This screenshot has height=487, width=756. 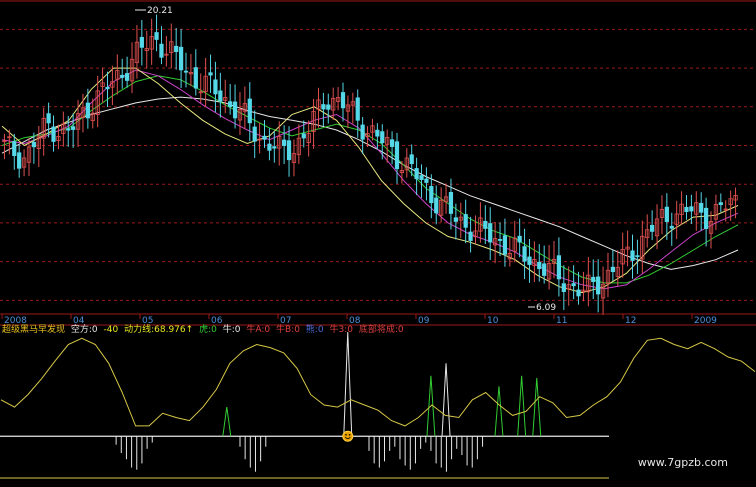 What do you see at coordinates (34, 330) in the screenshot?
I see `indicator-title: 超级黑马早发现` at bounding box center [34, 330].